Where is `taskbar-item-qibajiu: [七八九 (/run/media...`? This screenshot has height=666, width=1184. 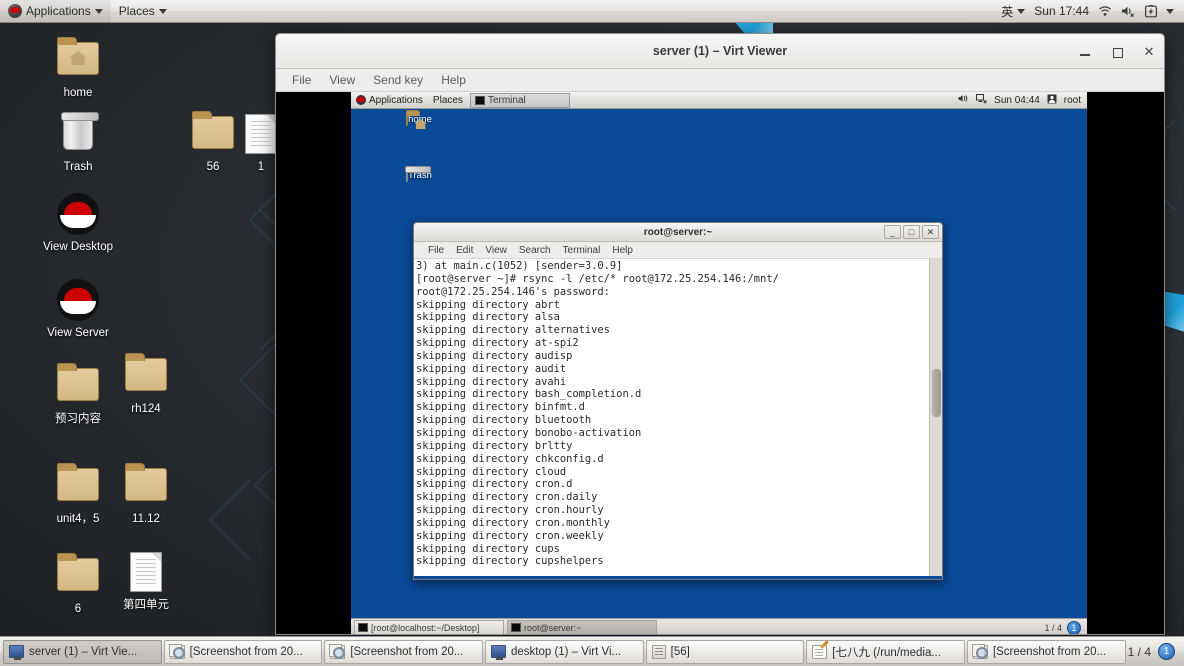
taskbar-item-qibajiu: [七八九 (/run/media... is located at coordinates (885, 651).